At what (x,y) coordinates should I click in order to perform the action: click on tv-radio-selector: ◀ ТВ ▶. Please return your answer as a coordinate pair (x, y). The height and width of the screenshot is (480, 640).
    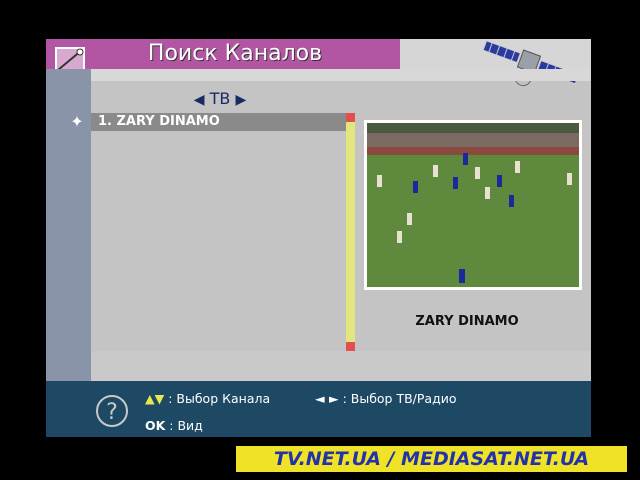
    Looking at the image, I should click on (220, 99).